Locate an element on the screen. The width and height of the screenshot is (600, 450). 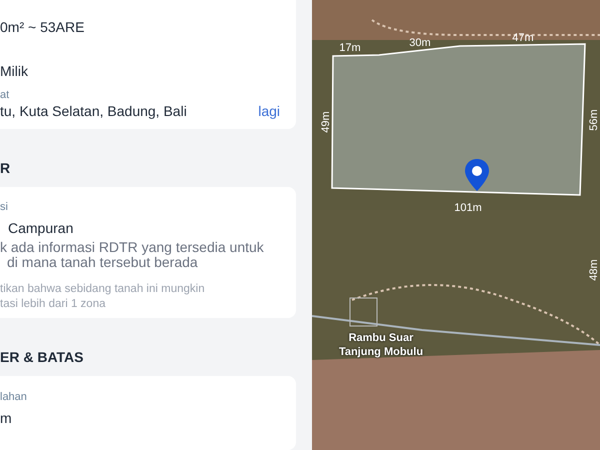
zone-note-text: tasi lebih dari 1 zona is located at coordinates (53, 304).